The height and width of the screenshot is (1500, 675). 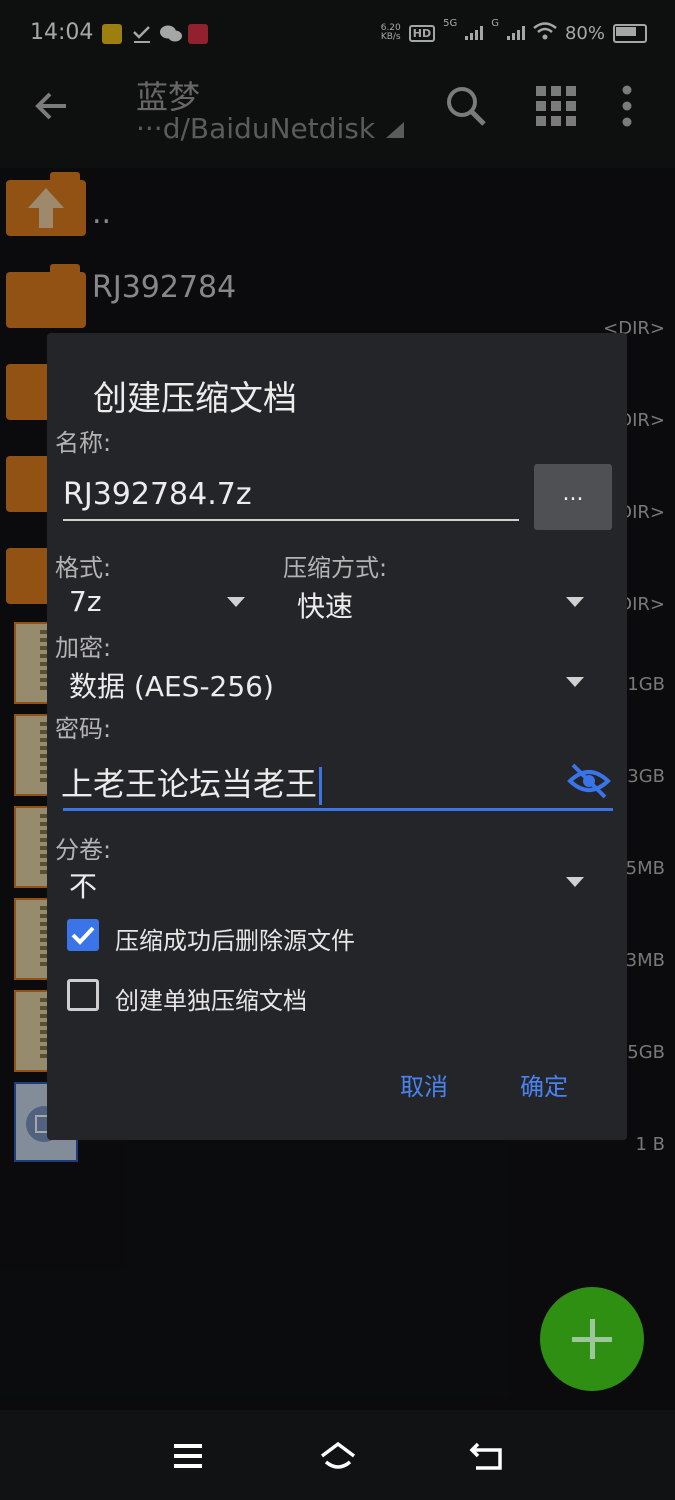 I want to click on add-fab-button, so click(x=592, y=1339).